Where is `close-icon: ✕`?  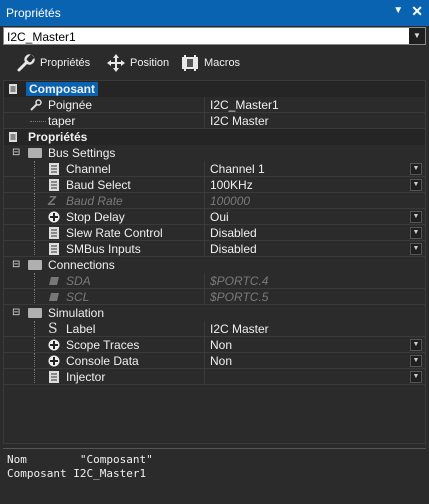 close-icon: ✕ is located at coordinates (417, 11).